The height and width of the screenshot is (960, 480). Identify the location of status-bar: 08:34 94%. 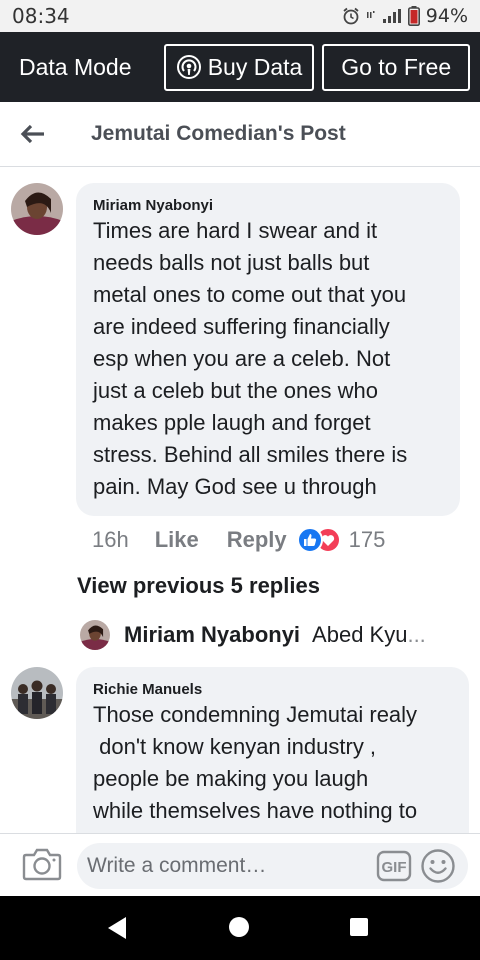
(240, 16).